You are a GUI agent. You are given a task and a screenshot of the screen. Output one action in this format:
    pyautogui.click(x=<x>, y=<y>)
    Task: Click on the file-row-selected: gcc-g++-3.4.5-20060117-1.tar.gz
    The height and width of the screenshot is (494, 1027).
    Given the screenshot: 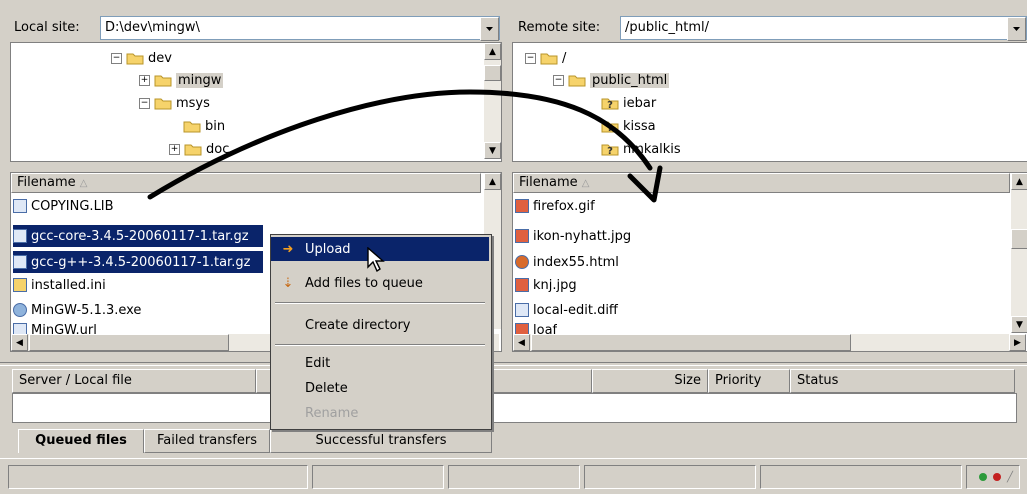 What is the action you would take?
    pyautogui.click(x=138, y=262)
    